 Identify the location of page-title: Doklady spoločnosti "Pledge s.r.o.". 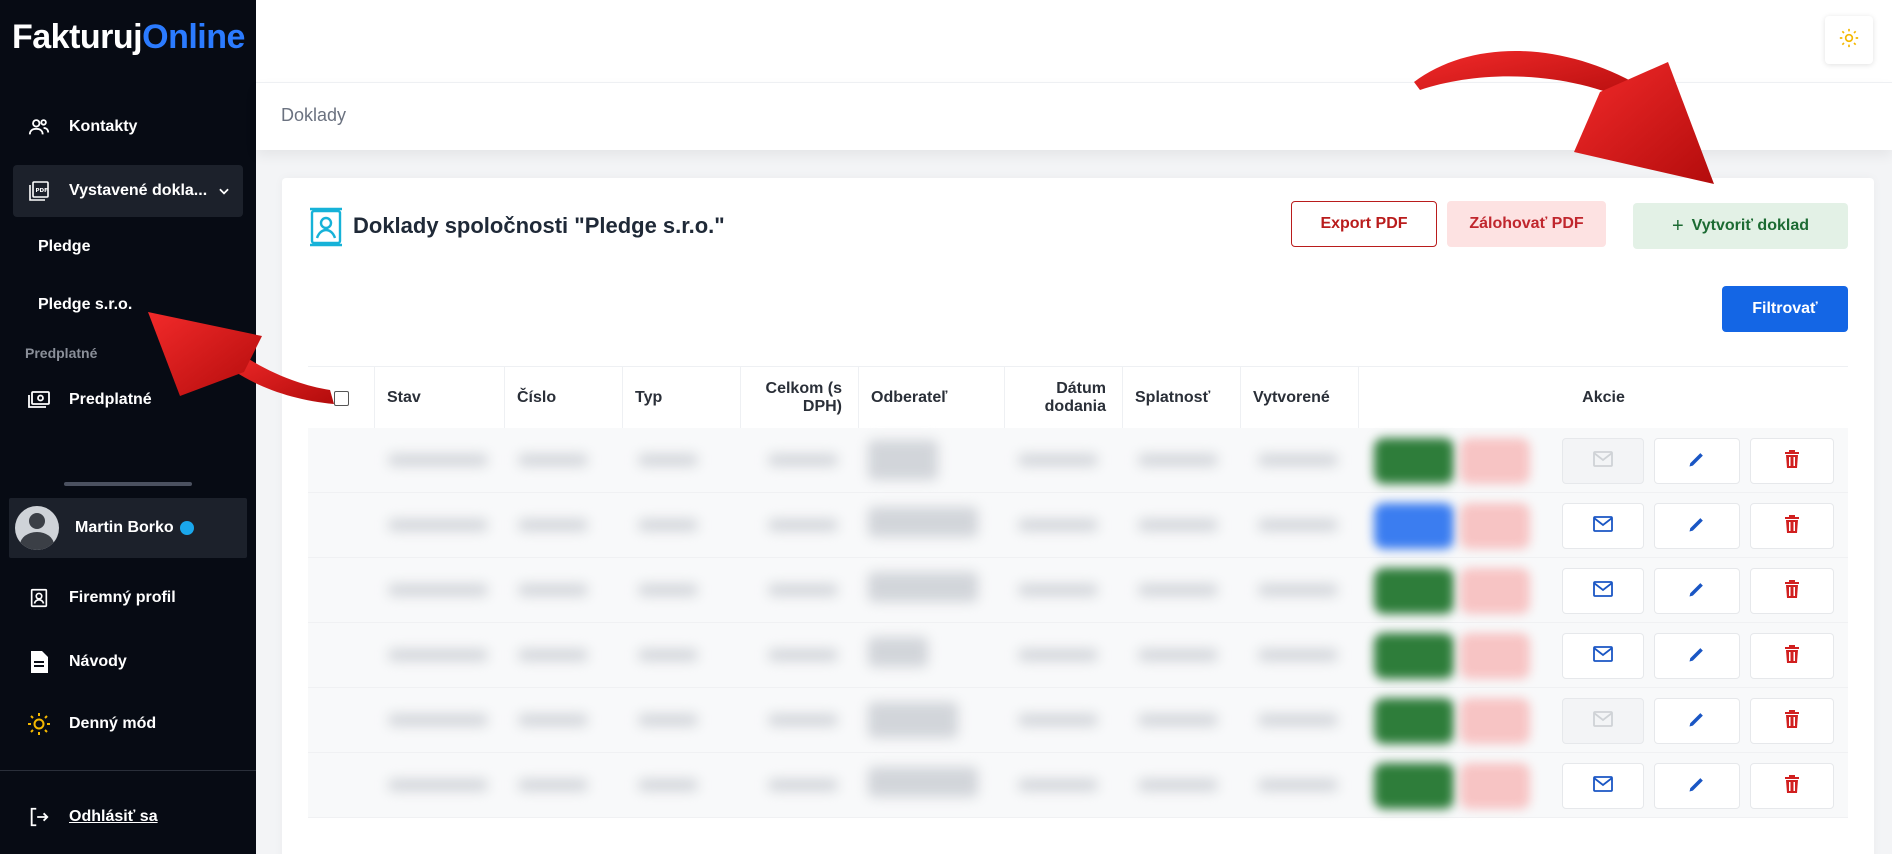
(517, 226).